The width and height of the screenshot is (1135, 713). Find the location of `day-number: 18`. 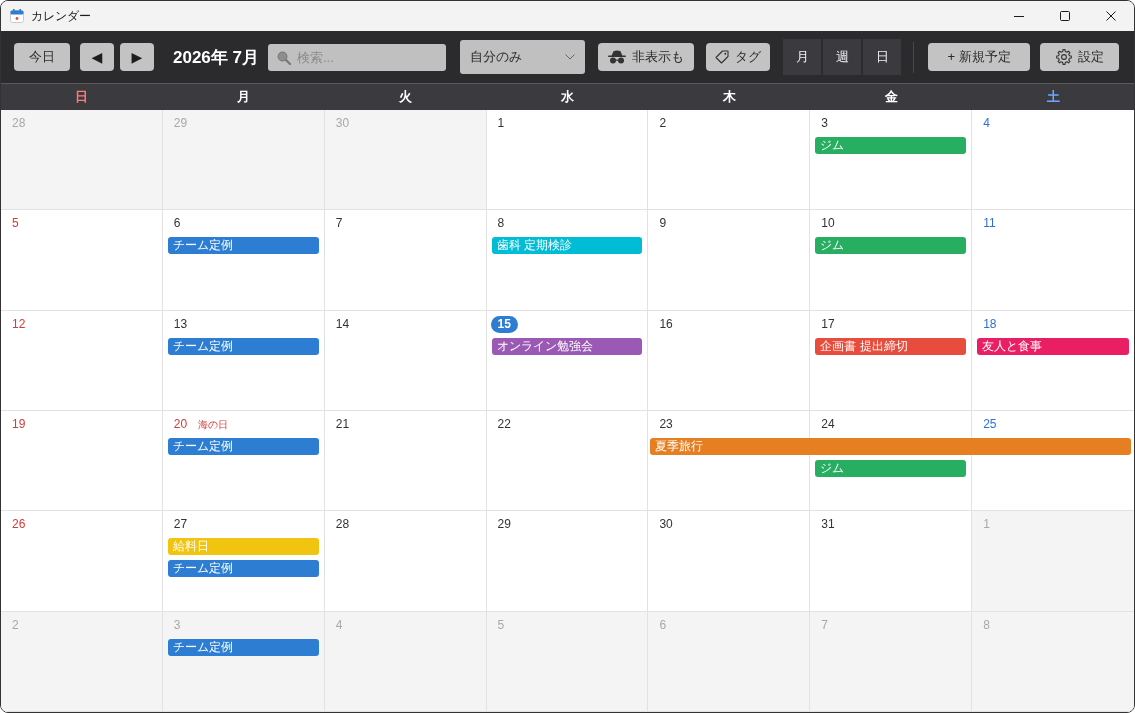

day-number: 18 is located at coordinates (990, 324).